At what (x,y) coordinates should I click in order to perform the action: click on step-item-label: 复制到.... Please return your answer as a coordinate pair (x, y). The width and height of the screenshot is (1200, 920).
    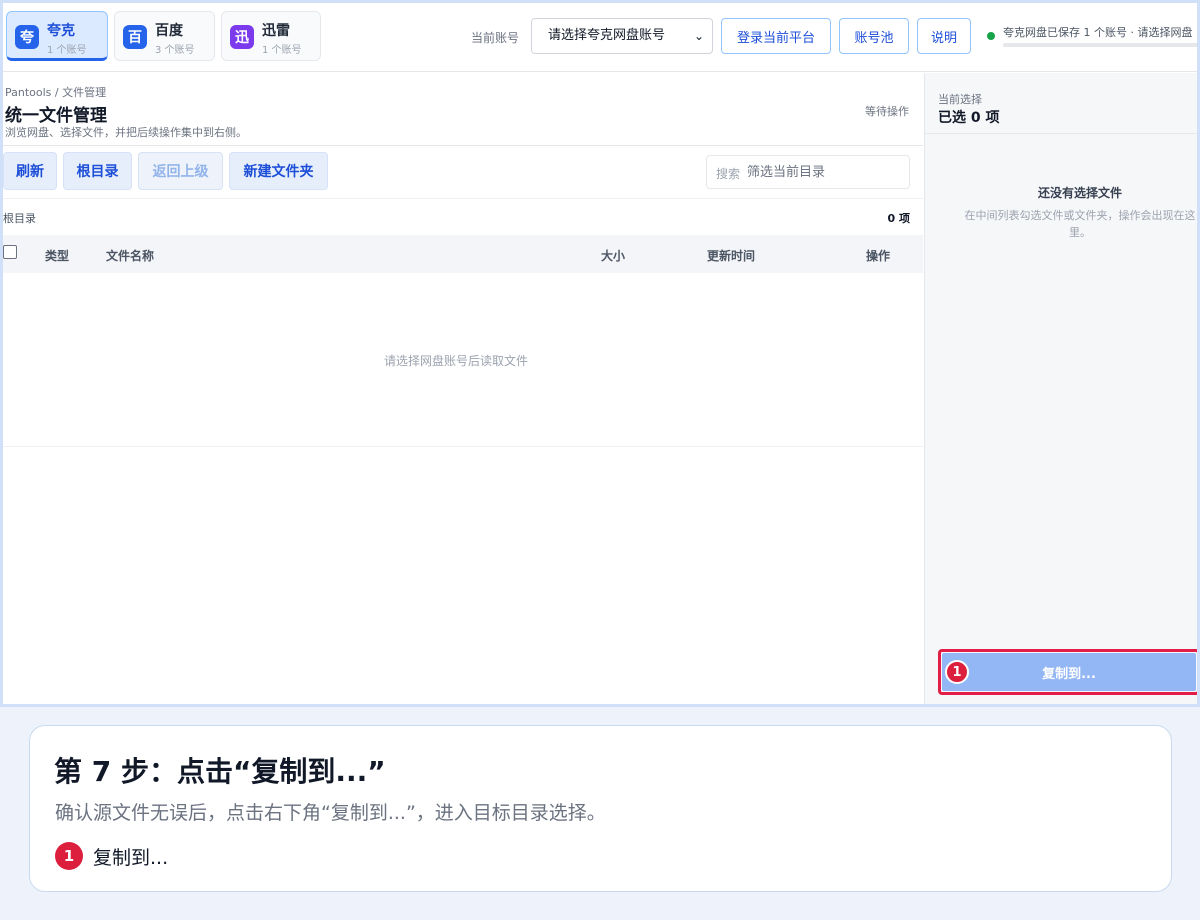
    Looking at the image, I should click on (131, 857).